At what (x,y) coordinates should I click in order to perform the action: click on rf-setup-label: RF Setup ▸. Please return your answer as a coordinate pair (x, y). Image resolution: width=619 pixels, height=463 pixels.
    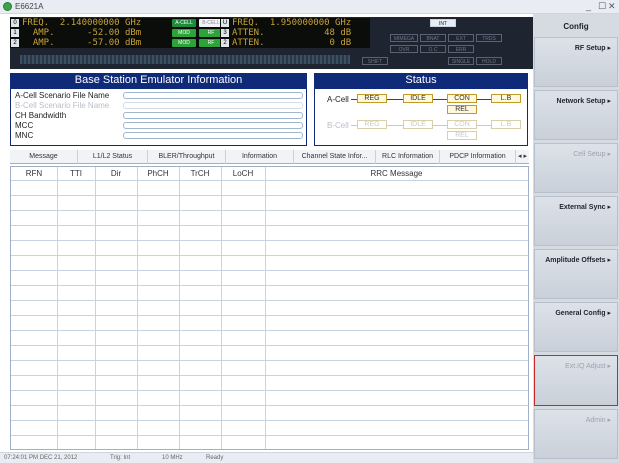
    Looking at the image, I should click on (592, 48).